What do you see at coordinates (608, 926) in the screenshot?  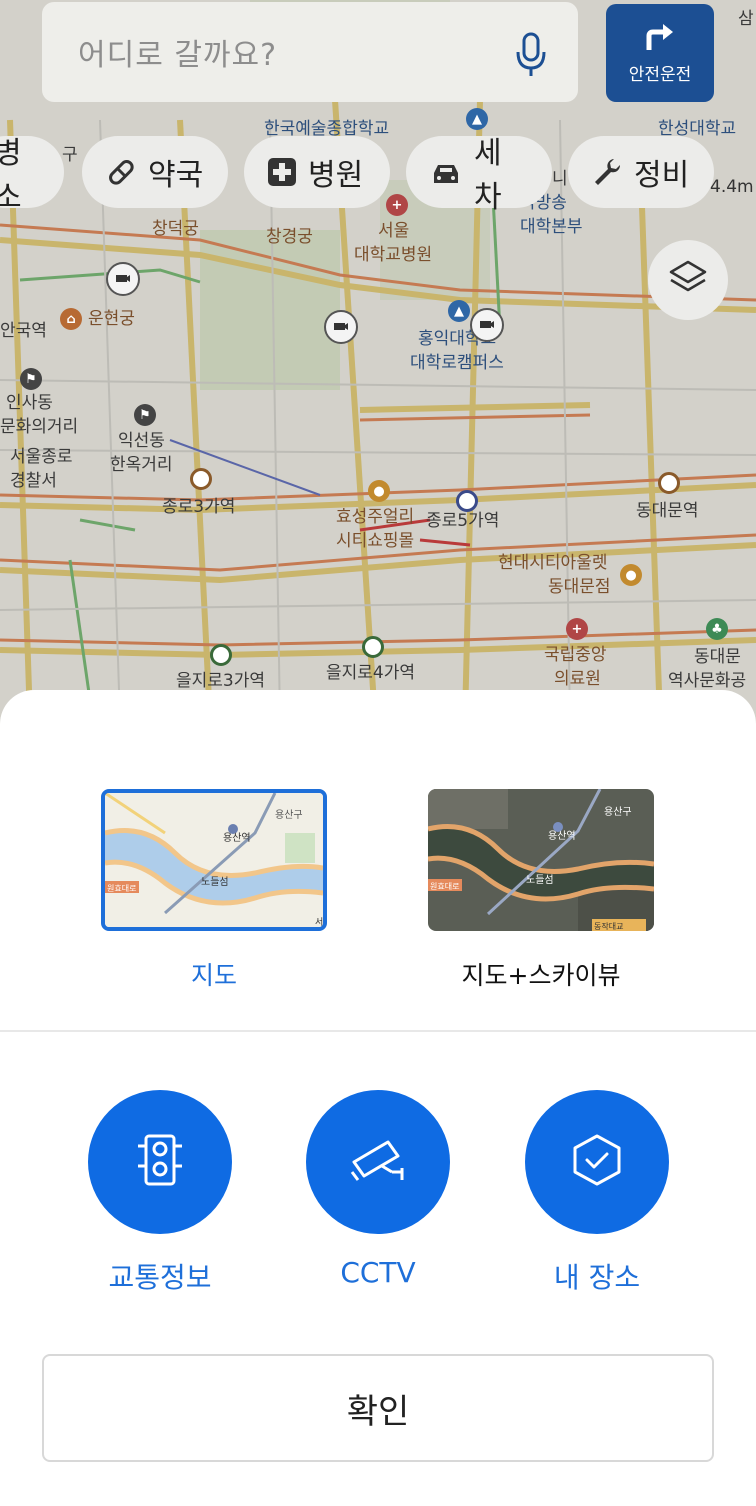 I see `map-label: 동작대교` at bounding box center [608, 926].